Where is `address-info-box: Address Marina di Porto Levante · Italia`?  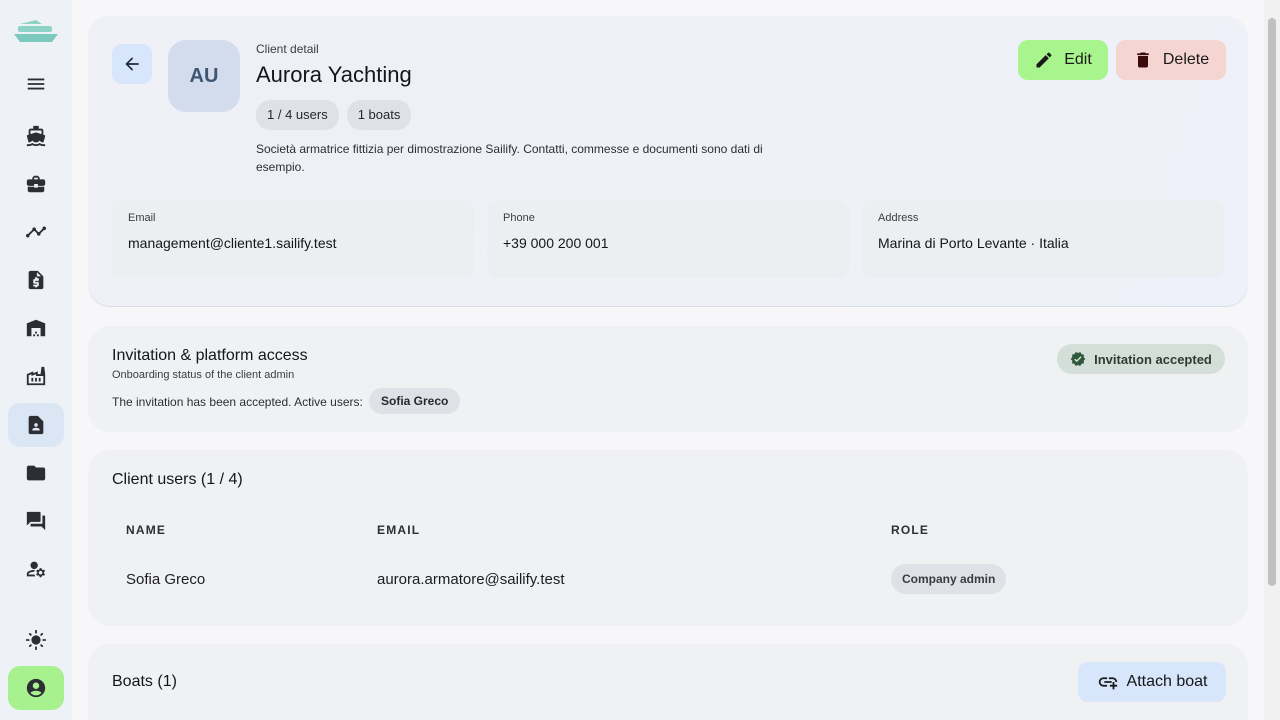 address-info-box: Address Marina di Porto Levante · Italia is located at coordinates (1043, 239).